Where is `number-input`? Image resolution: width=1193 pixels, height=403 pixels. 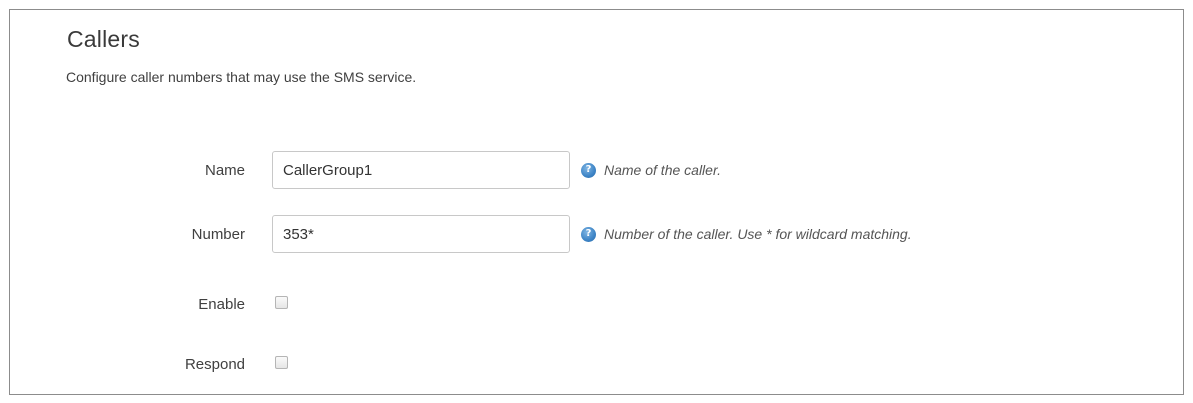 number-input is located at coordinates (421, 234).